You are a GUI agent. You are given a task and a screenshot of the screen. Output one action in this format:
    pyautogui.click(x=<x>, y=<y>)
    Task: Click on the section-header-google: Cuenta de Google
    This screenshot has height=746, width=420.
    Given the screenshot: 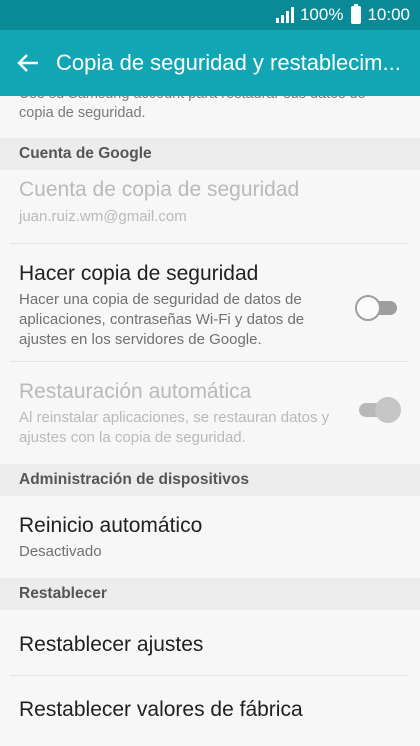 What is the action you would take?
    pyautogui.click(x=210, y=154)
    